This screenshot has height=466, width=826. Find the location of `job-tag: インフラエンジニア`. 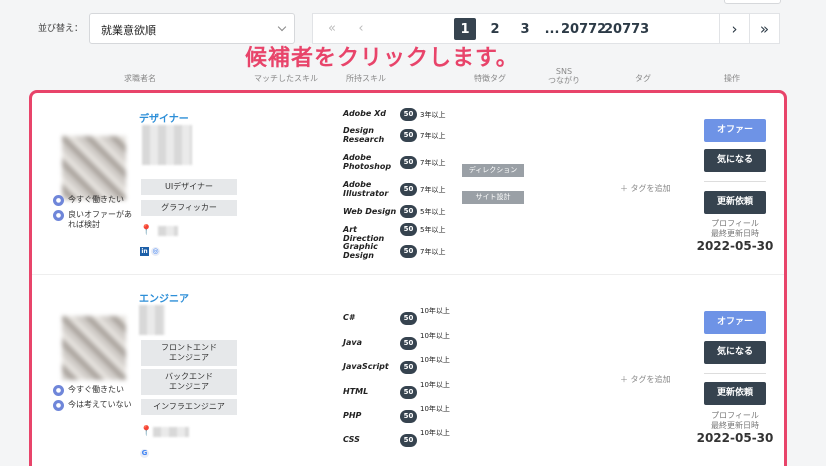

job-tag: インフラエンジニア is located at coordinates (189, 407).